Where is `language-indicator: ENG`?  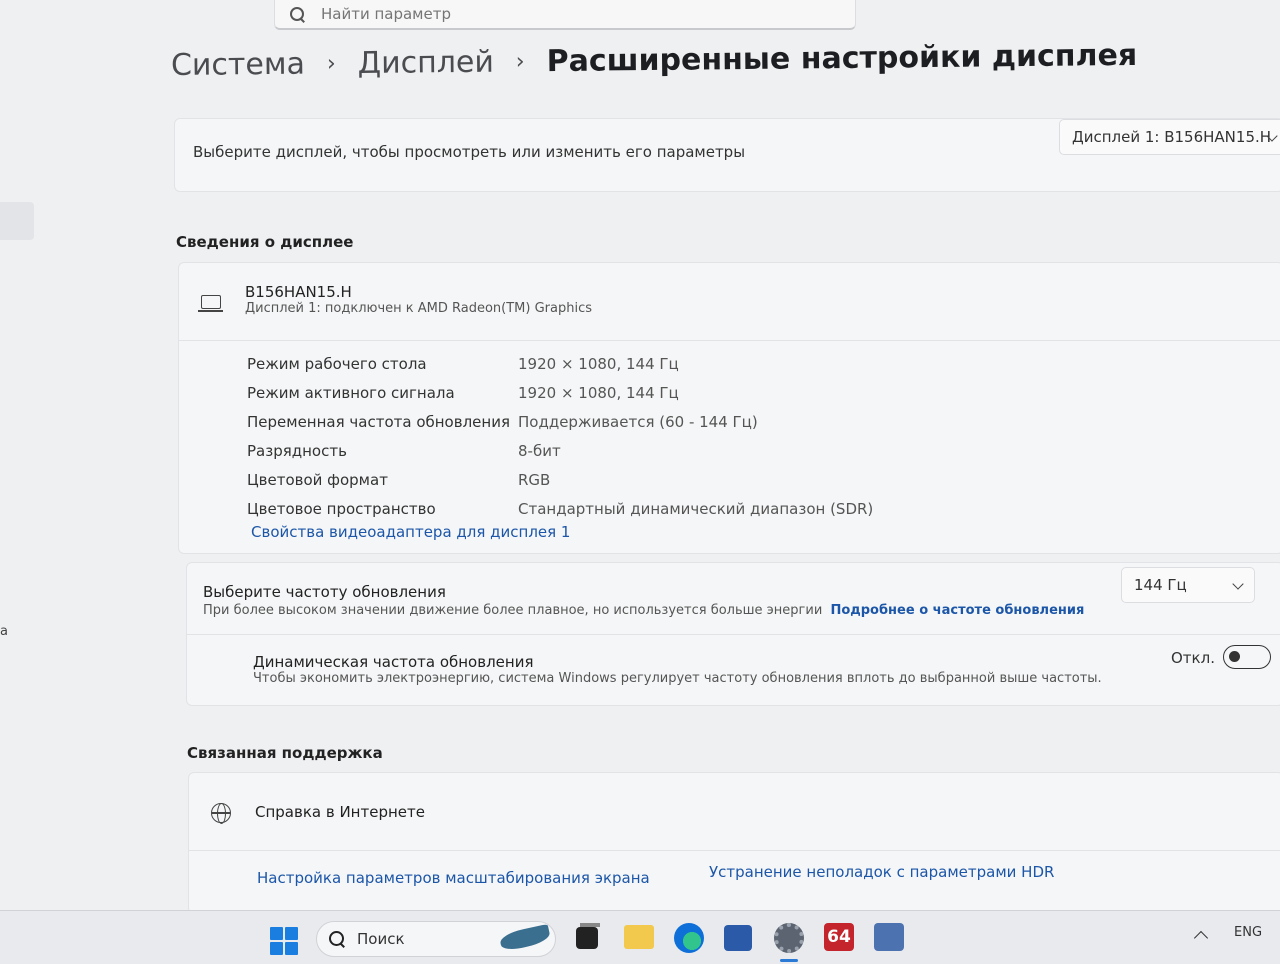 language-indicator: ENG is located at coordinates (1248, 932).